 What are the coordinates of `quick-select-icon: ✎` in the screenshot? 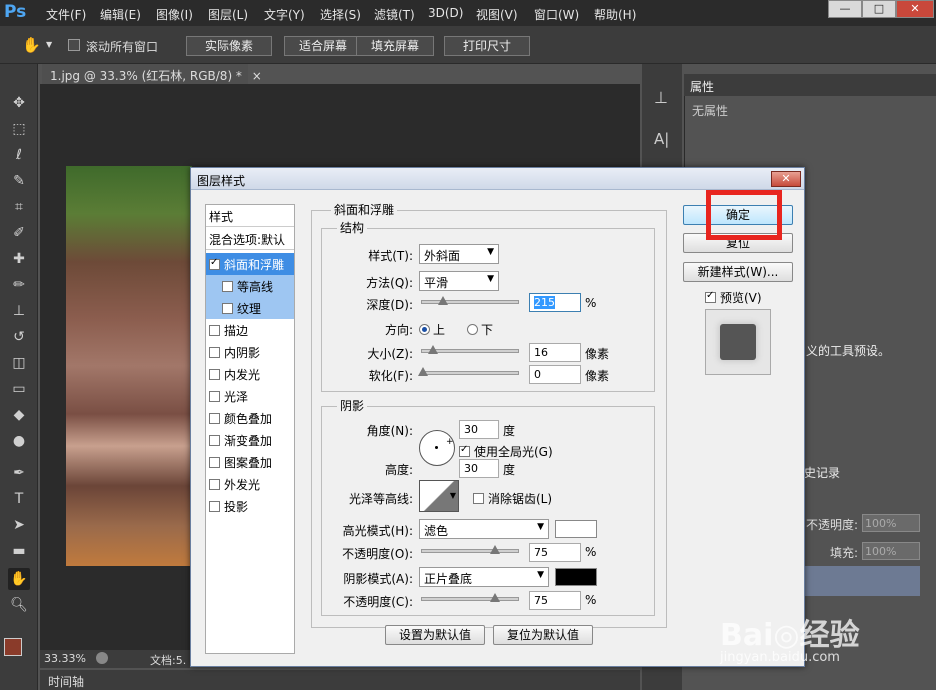 It's located at (19, 181).